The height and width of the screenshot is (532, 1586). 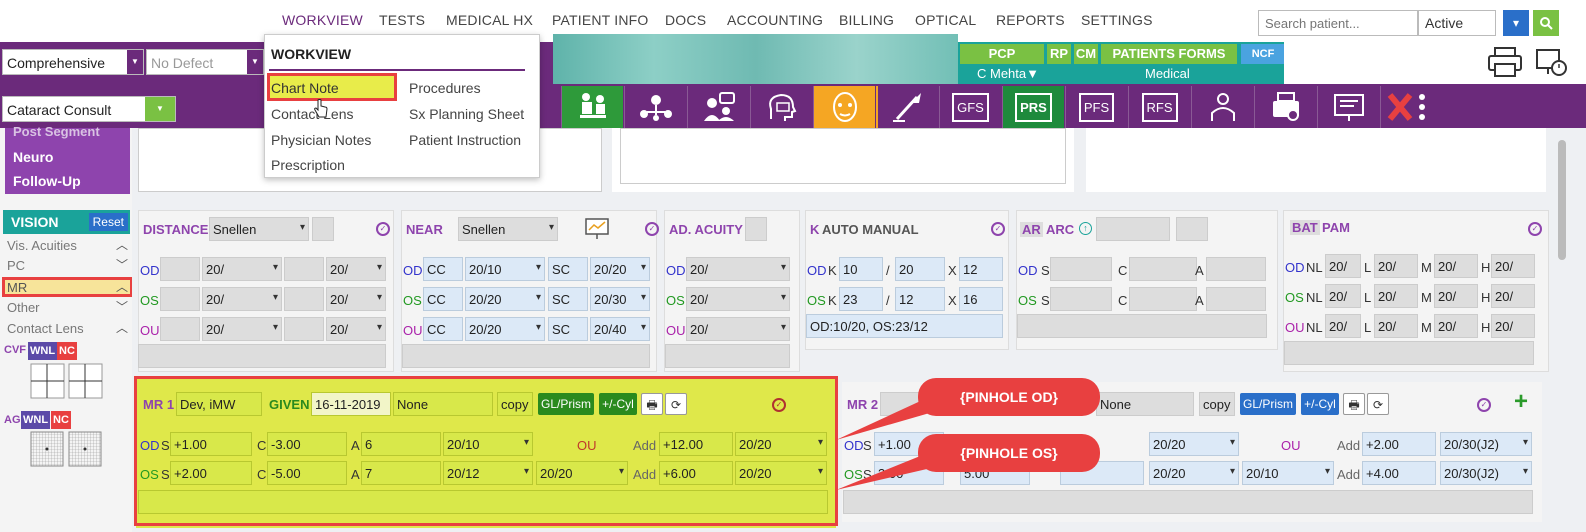 I want to click on ar-os-cyl, so click(x=1163, y=299).